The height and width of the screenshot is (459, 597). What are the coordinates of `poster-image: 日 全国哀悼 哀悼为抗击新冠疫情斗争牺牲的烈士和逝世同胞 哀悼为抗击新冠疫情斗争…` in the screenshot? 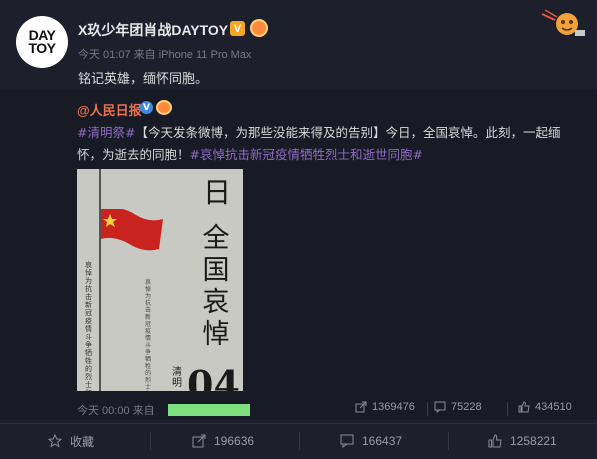 It's located at (160, 280).